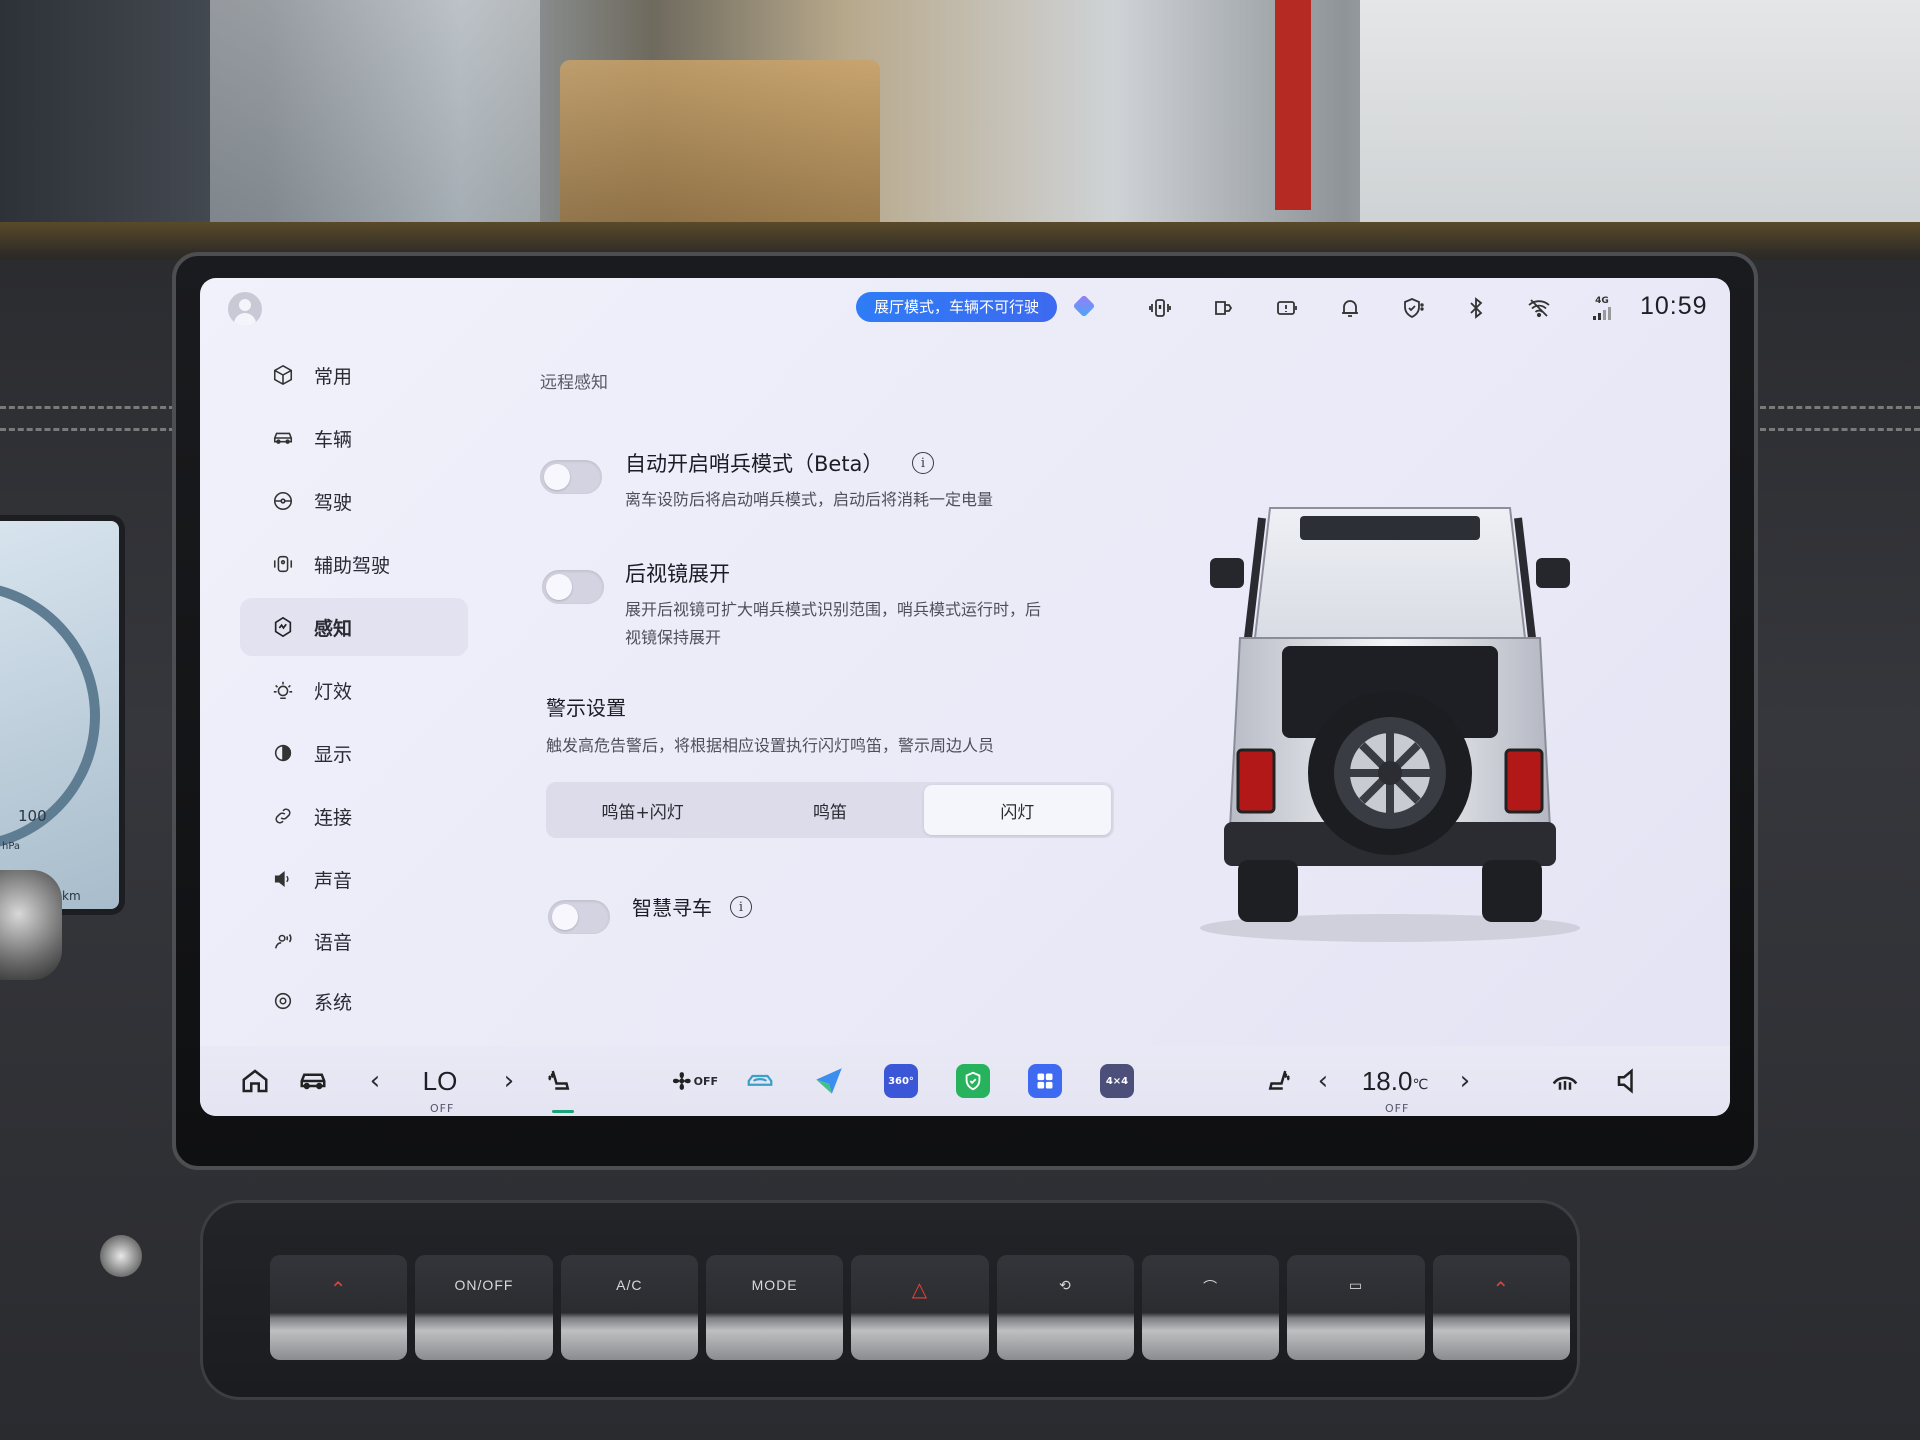  What do you see at coordinates (354, 501) in the screenshot?
I see `sidebar-item-driving: 驾驶` at bounding box center [354, 501].